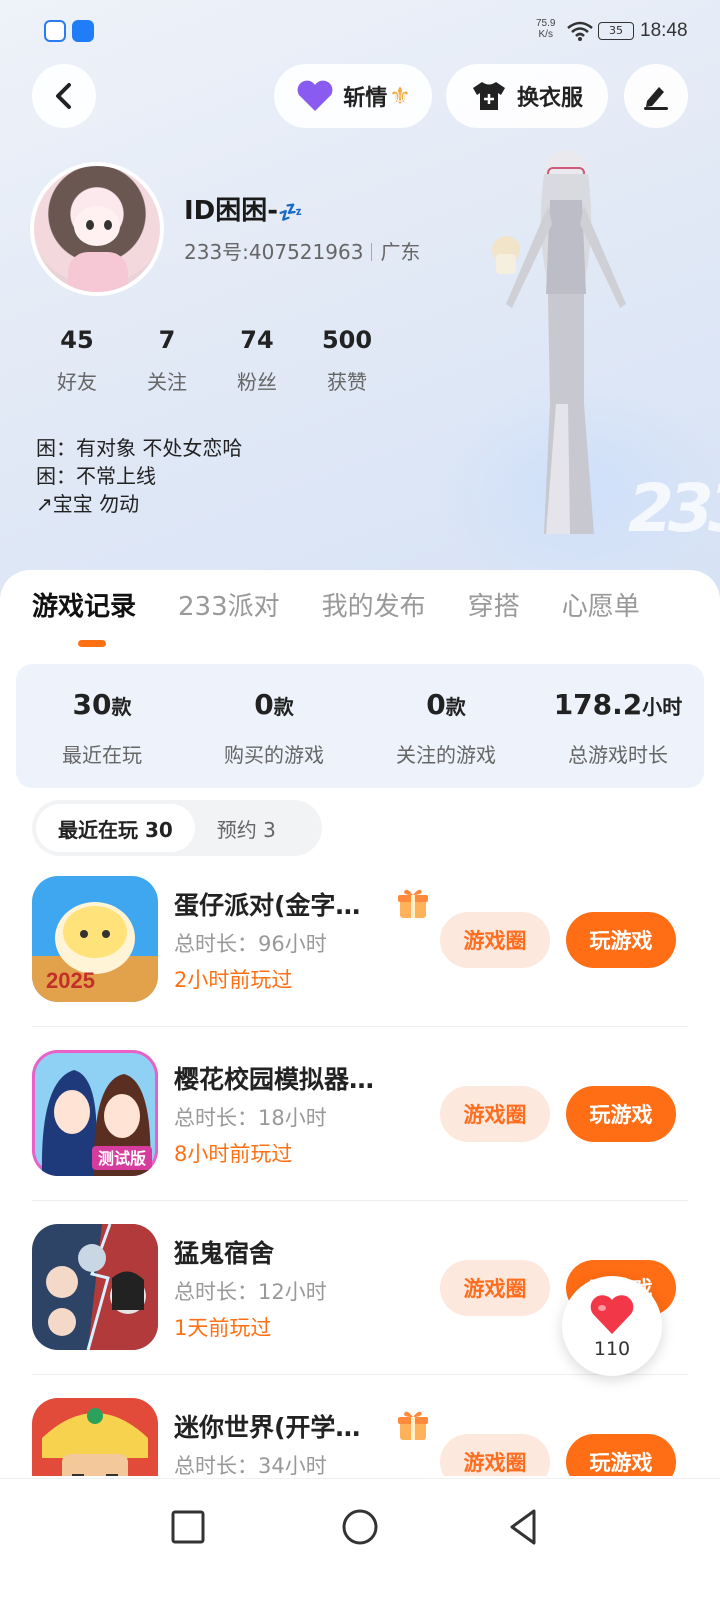  What do you see at coordinates (98, 272) in the screenshot?
I see `avatar-body` at bounding box center [98, 272].